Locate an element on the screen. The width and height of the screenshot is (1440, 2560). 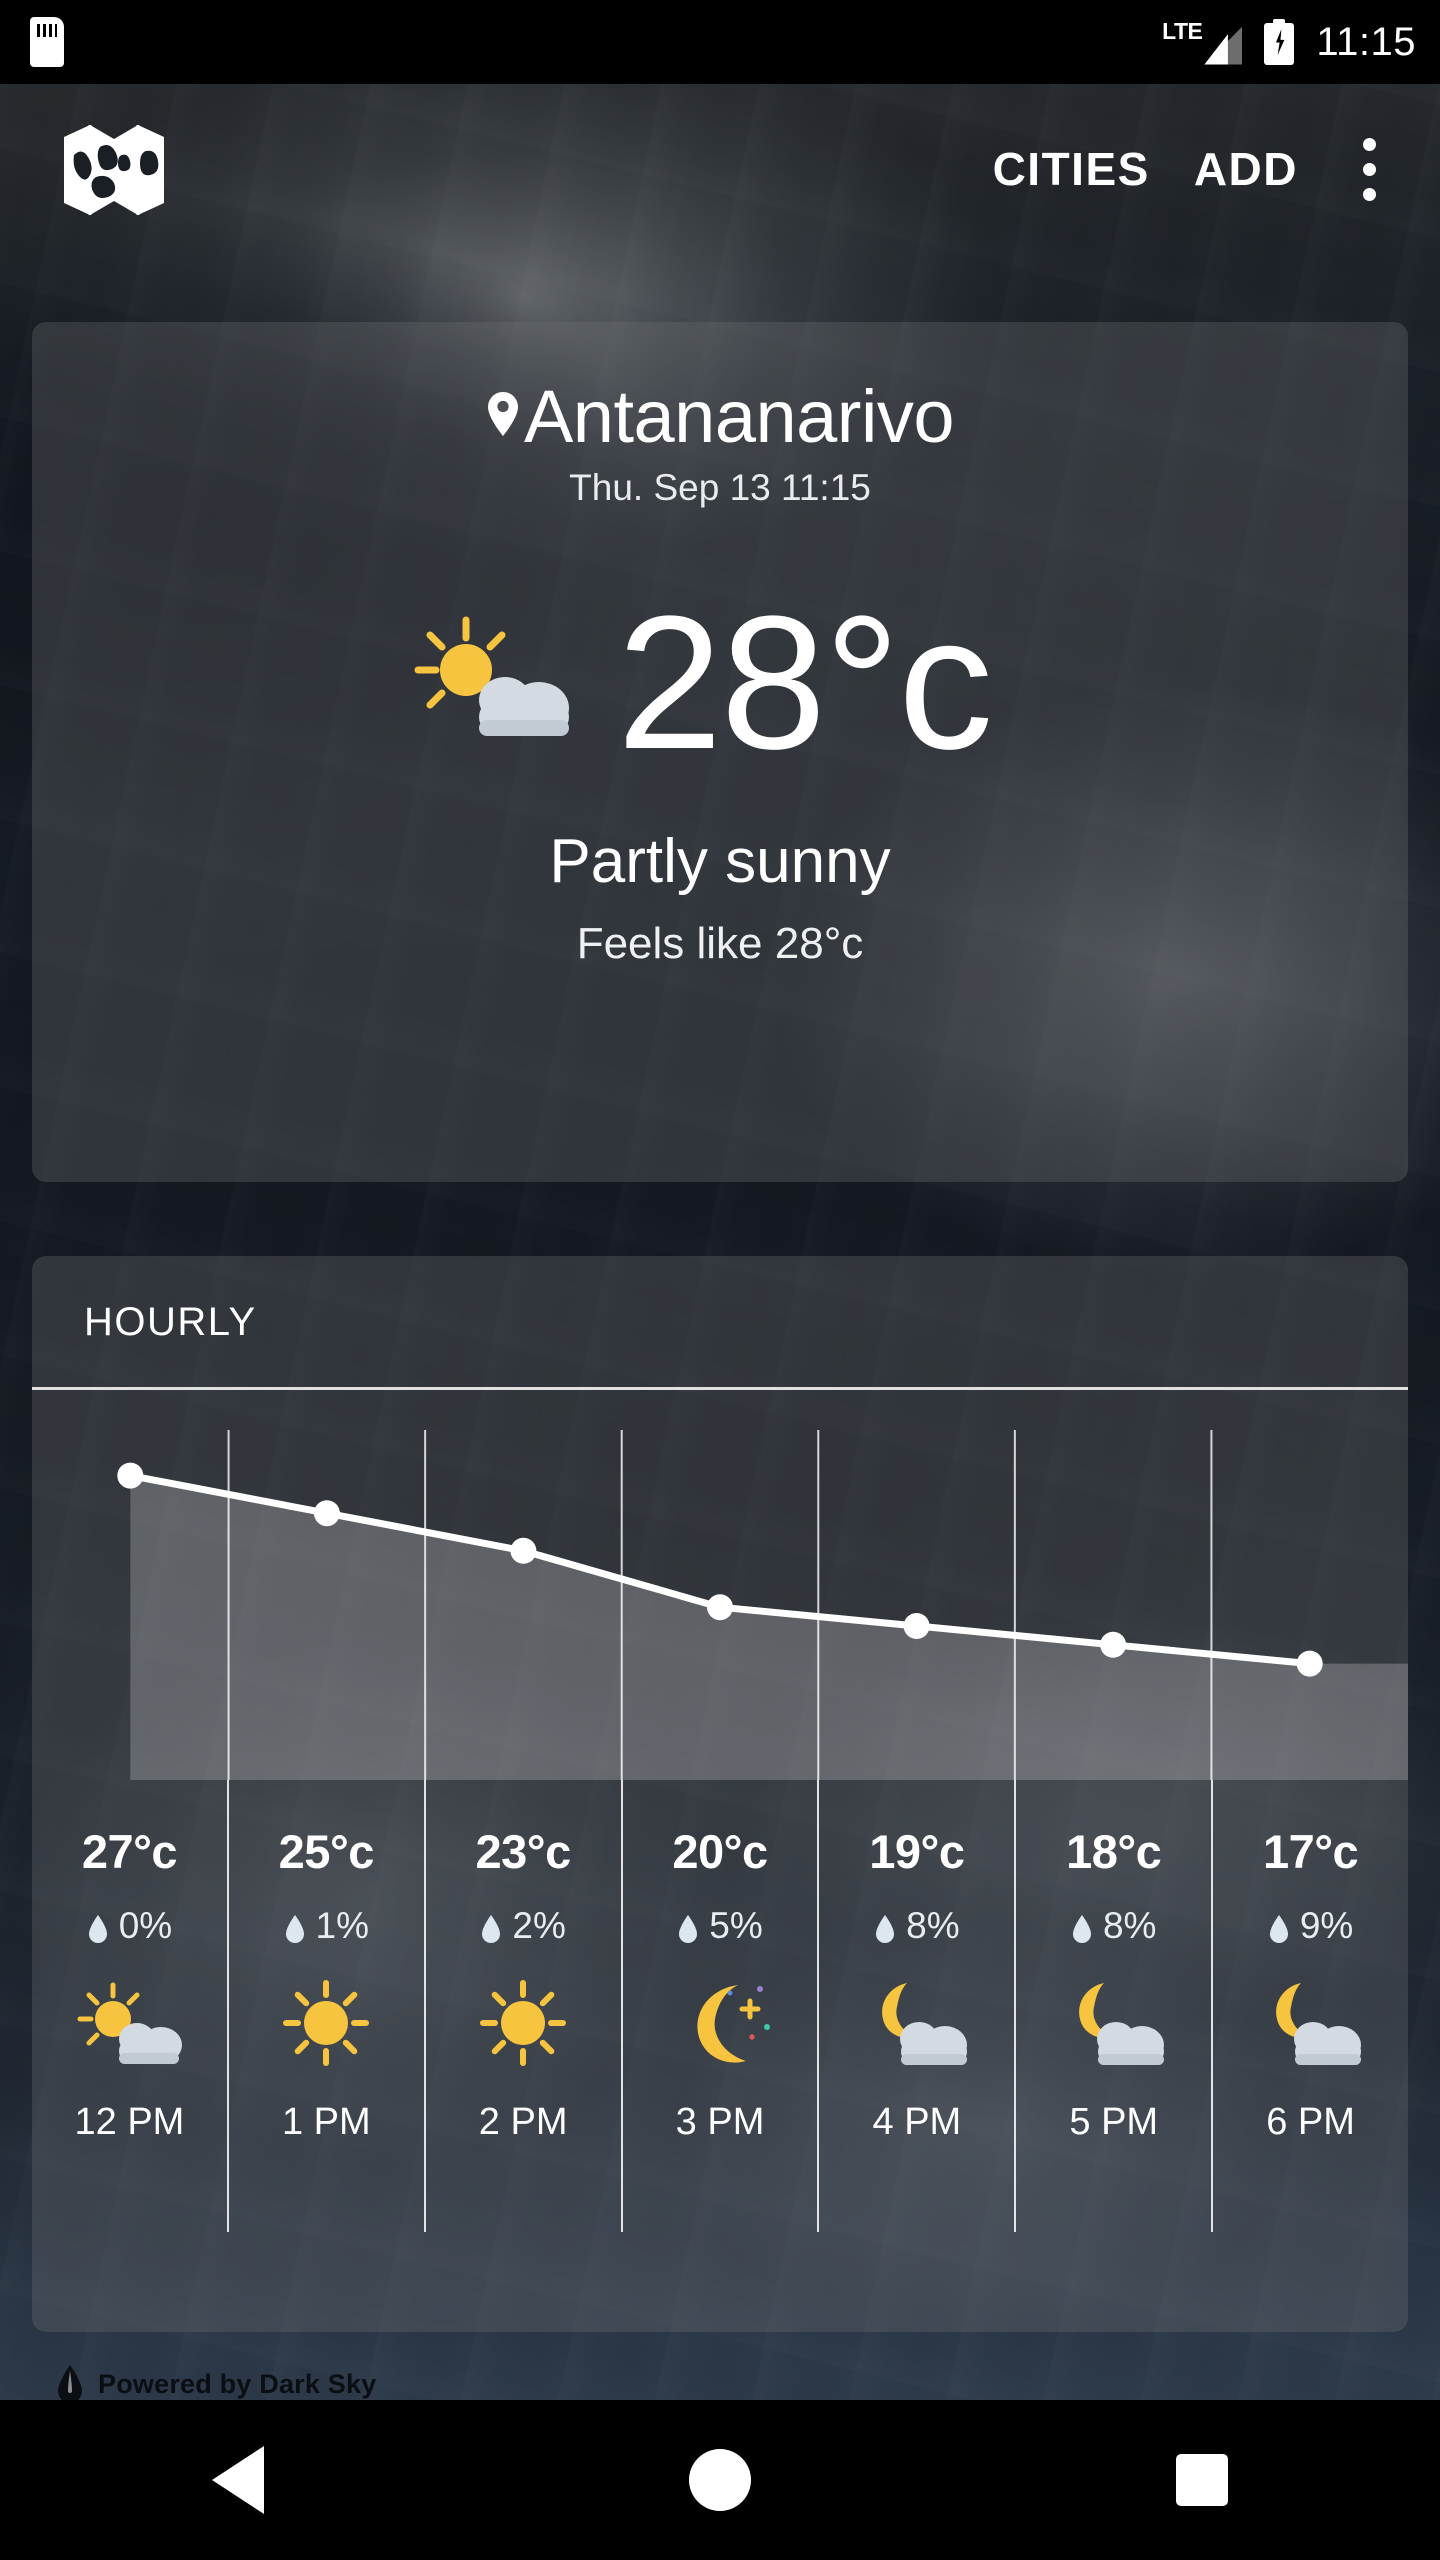
hourly-temperature: 27°c is located at coordinates (129, 1851).